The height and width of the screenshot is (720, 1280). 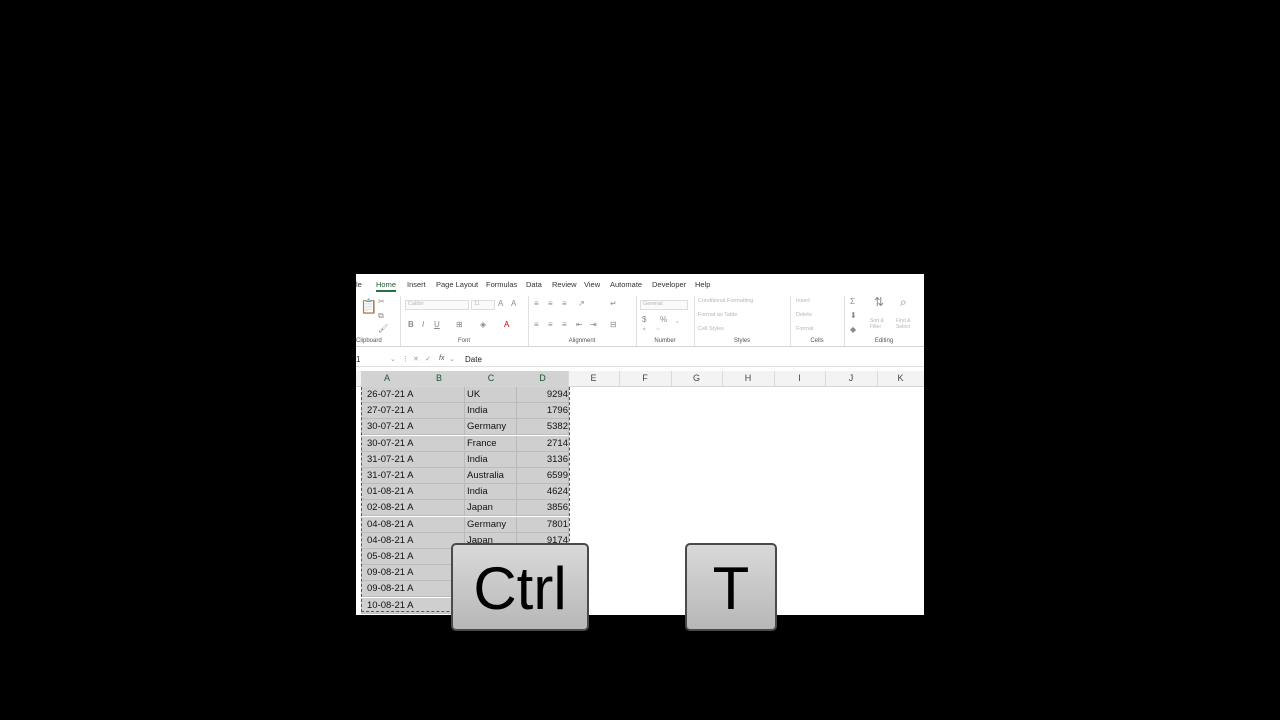 What do you see at coordinates (645, 378) in the screenshot?
I see `column-header-f: F` at bounding box center [645, 378].